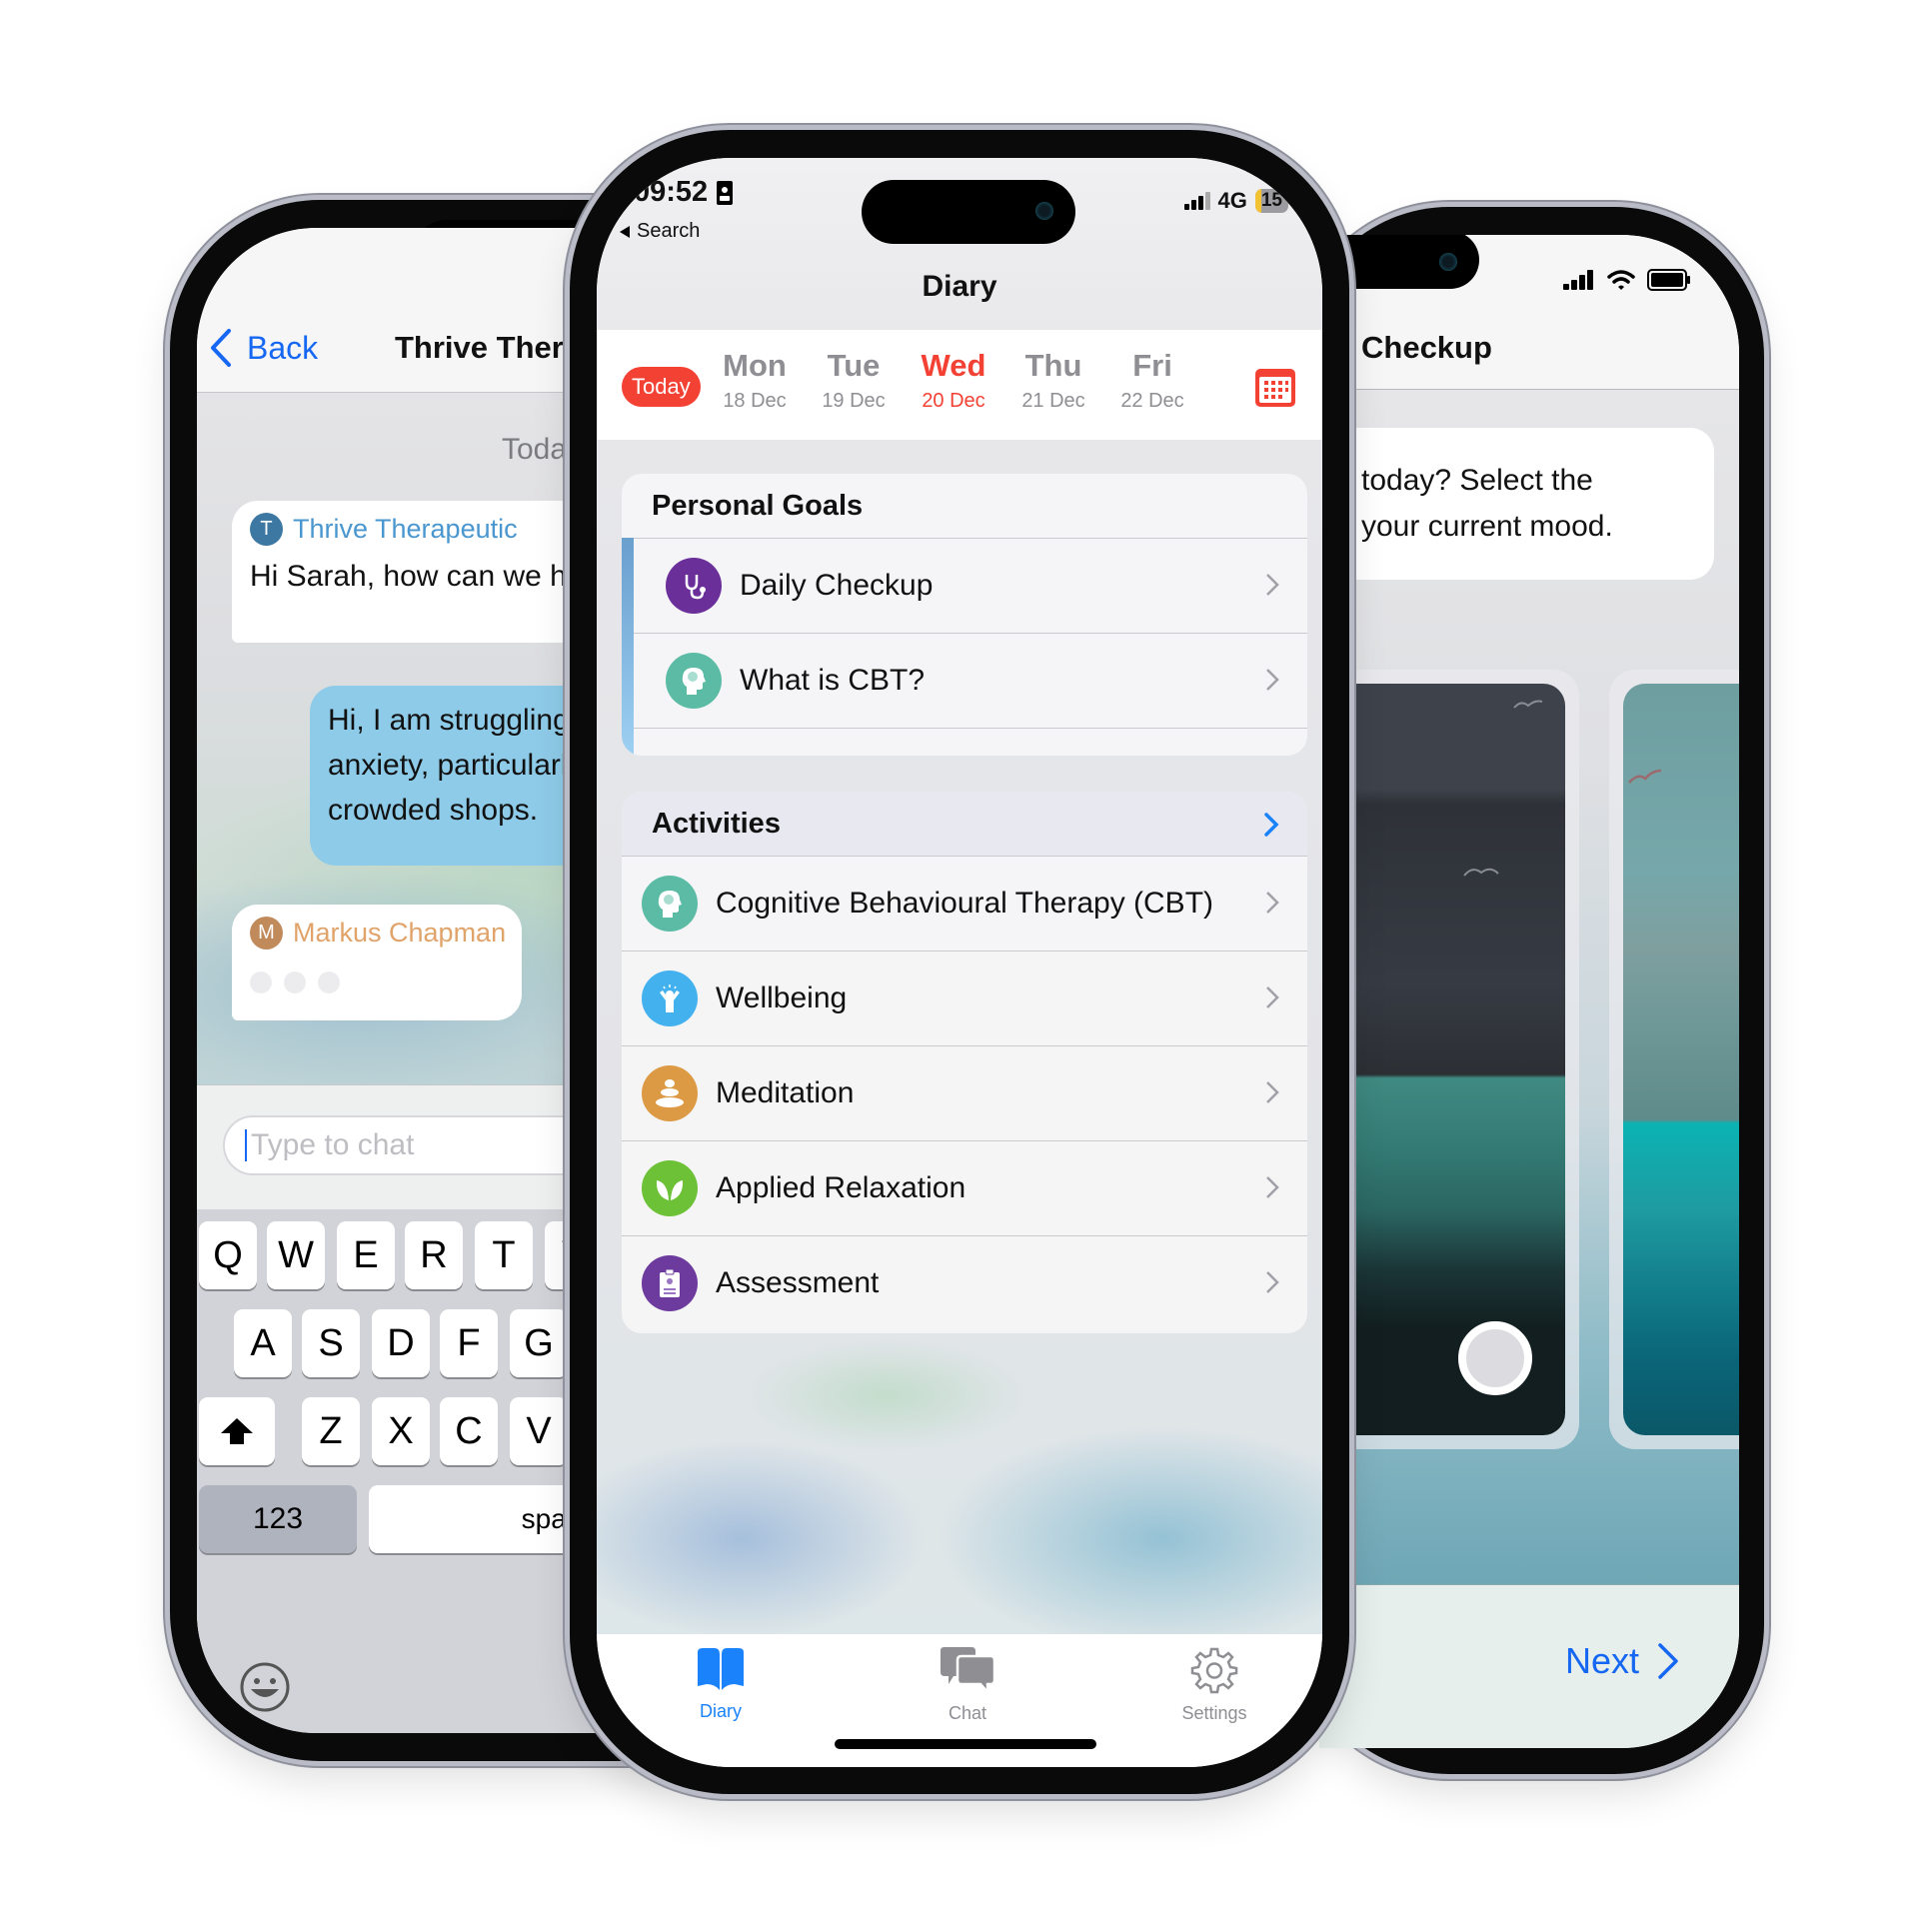 This screenshot has width=1932, height=1915. Describe the element at coordinates (669, 231) in the screenshot. I see `back-app-label: Search` at that location.